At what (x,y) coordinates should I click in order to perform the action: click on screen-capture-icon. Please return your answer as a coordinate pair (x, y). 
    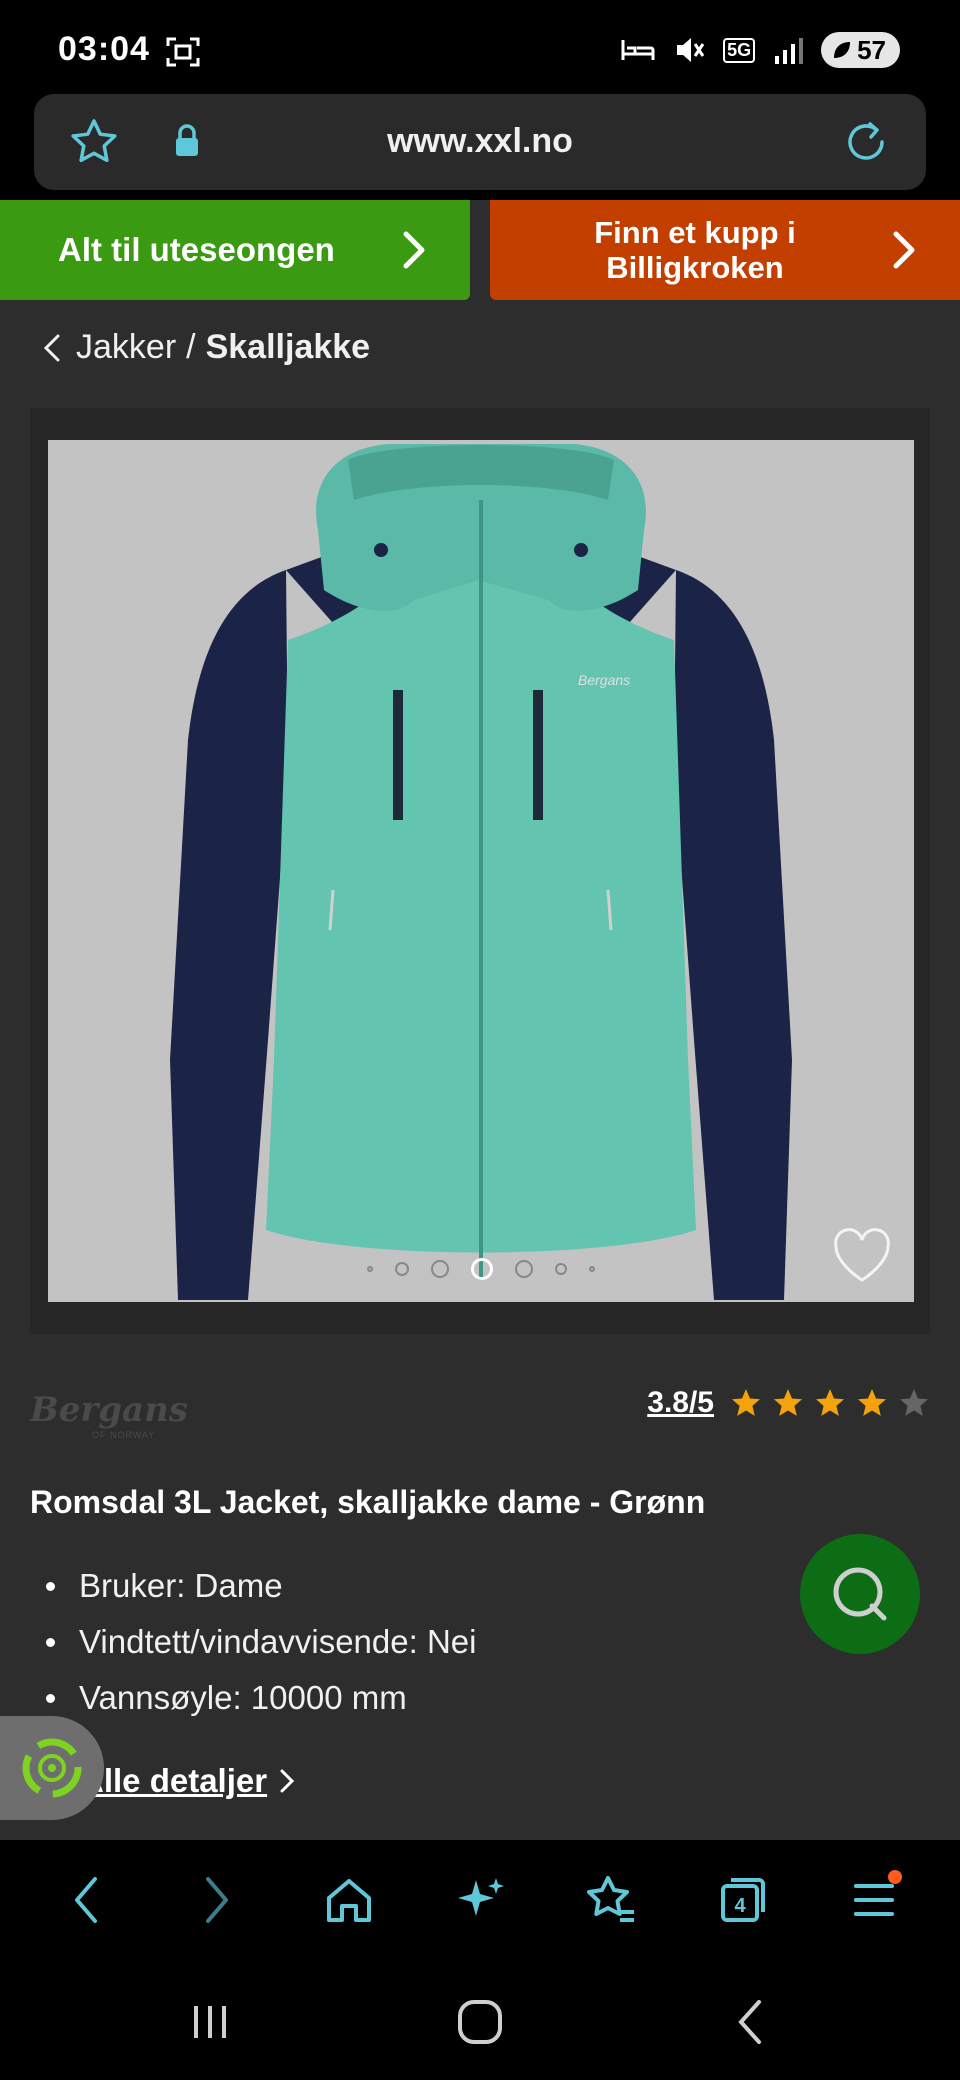
    Looking at the image, I should click on (183, 52).